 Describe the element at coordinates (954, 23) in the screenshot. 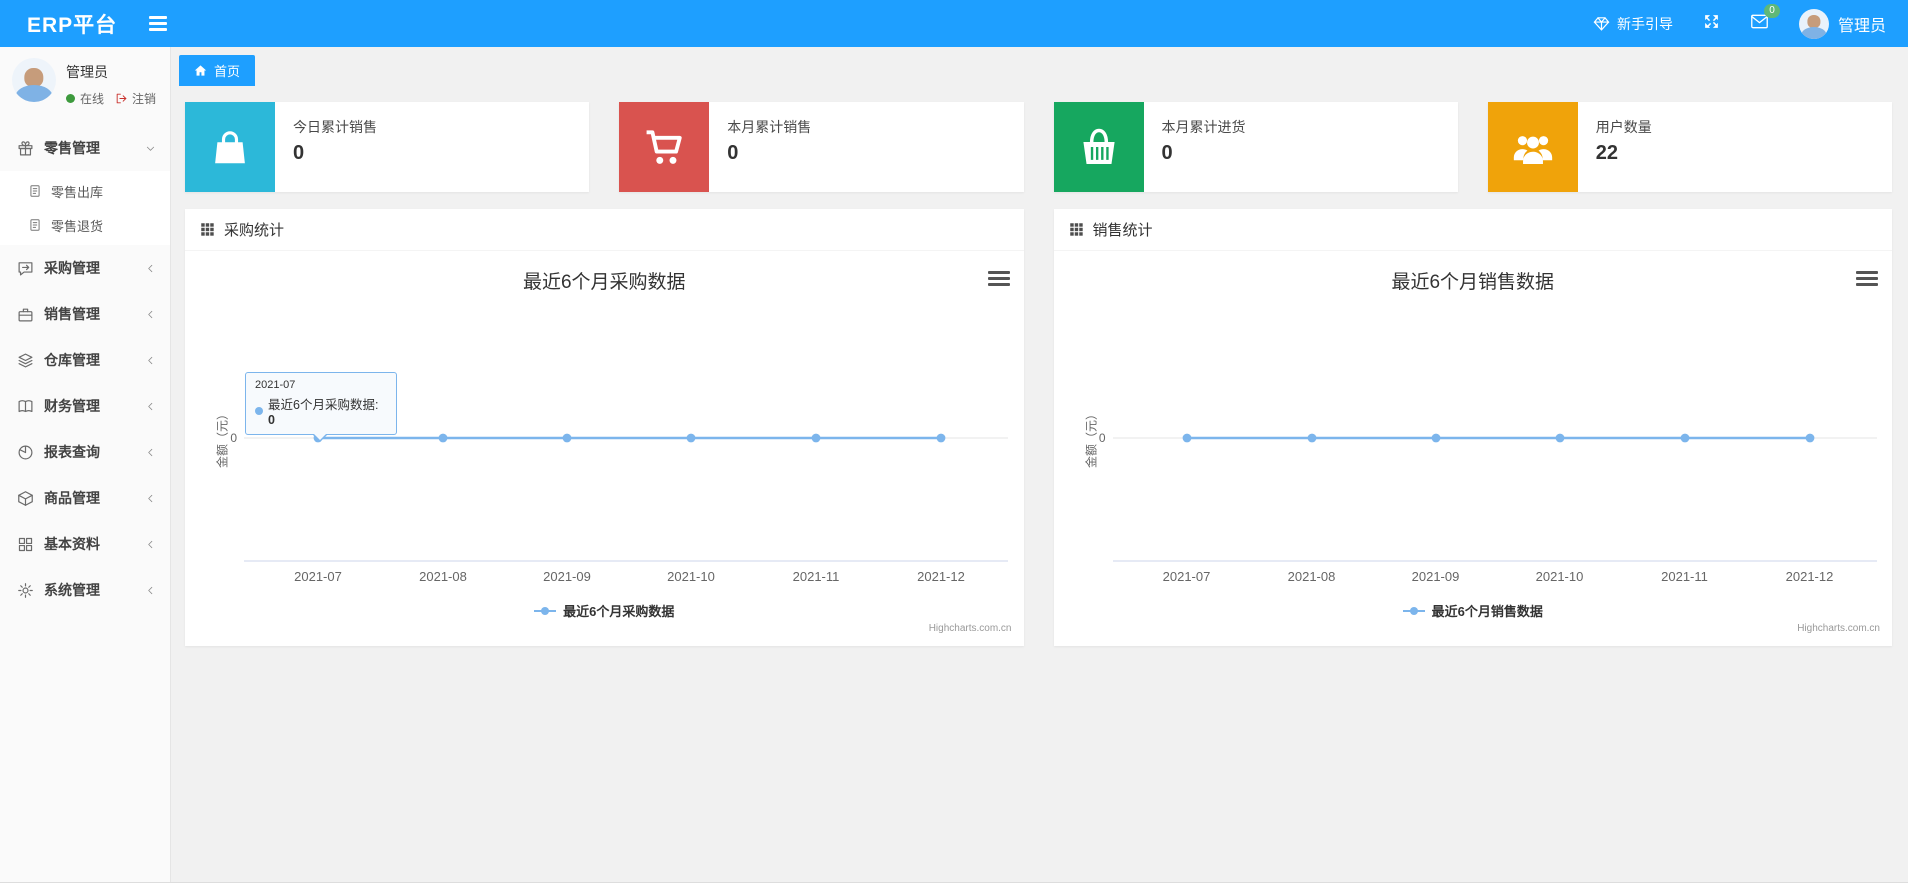

I see `top-navbar: ERP平台 新手引导 0 管理员` at that location.